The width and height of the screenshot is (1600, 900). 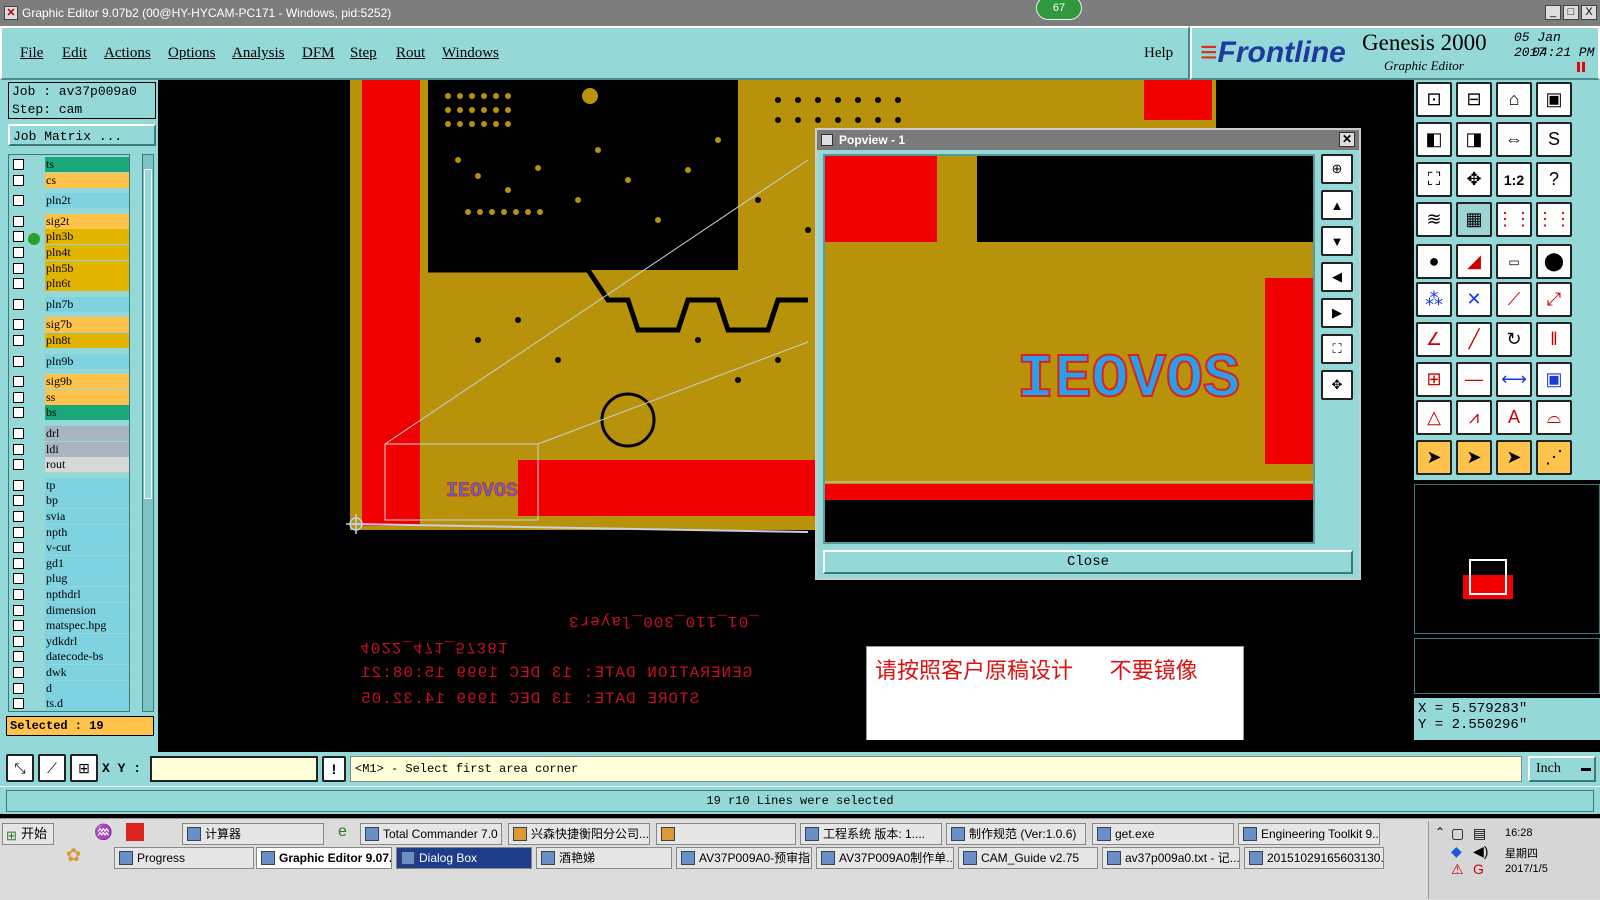 What do you see at coordinates (87, 325) in the screenshot?
I see `layer-name: sig7b` at bounding box center [87, 325].